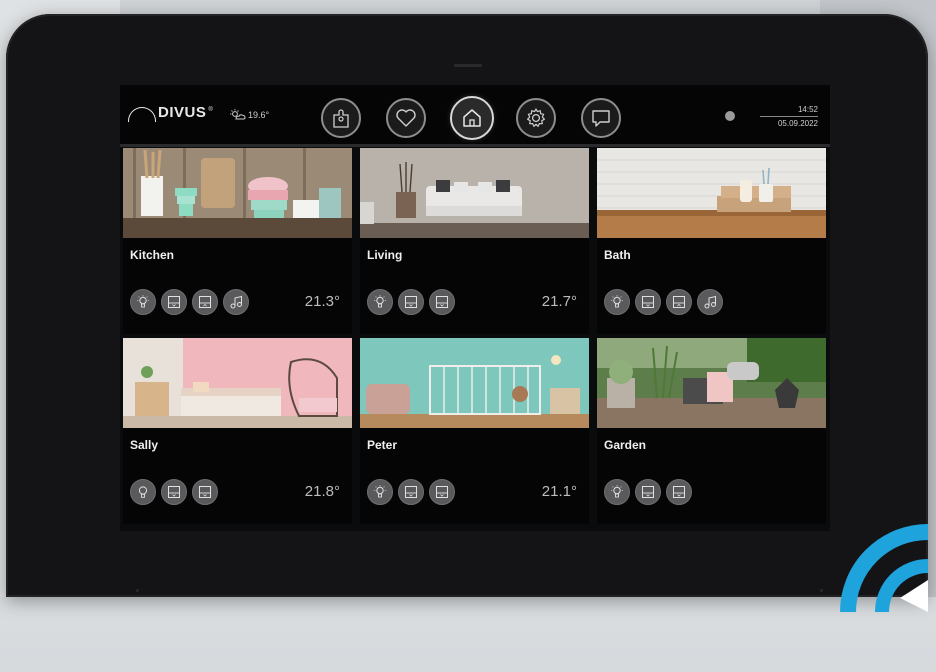  I want to click on nav-settings-button, so click(536, 118).